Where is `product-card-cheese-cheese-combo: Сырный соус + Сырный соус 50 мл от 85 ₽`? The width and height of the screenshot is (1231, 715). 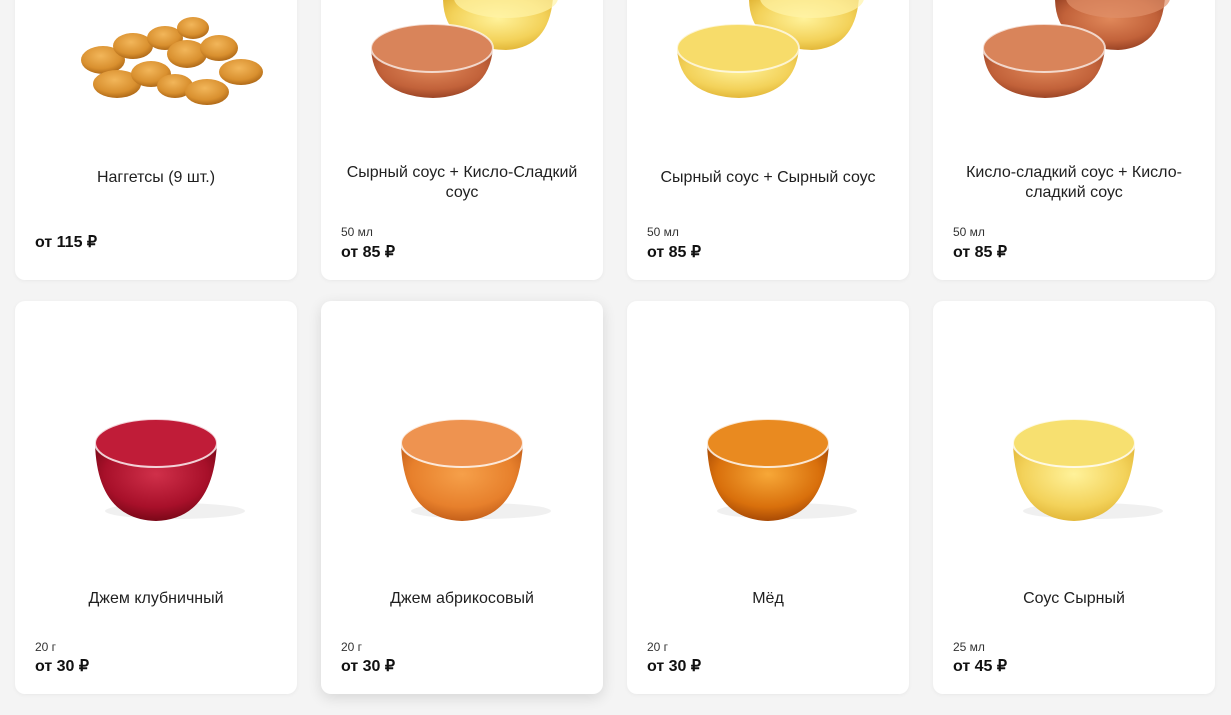
product-card-cheese-cheese-combo: Сырный соус + Сырный соус 50 мл от 85 ₽ is located at coordinates (768, 140).